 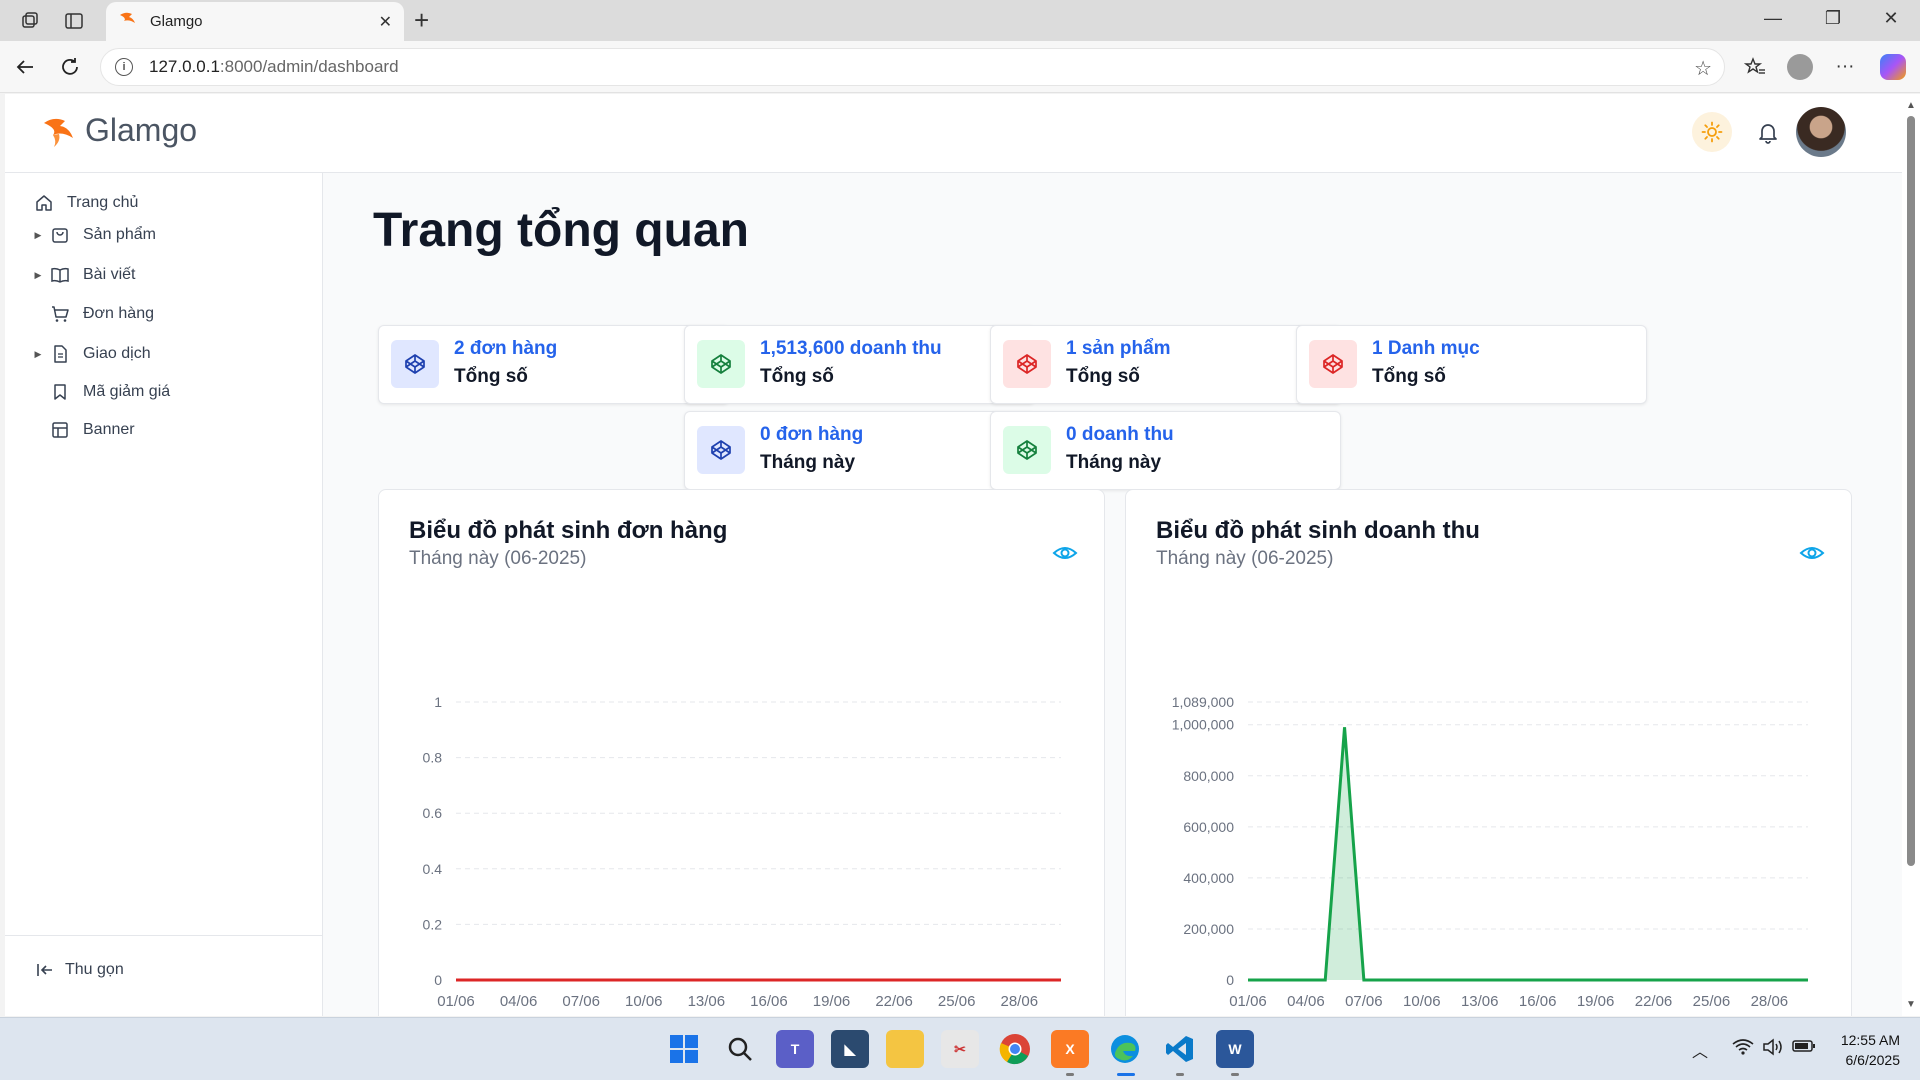 I want to click on stat-label: Tháng này, so click(x=808, y=462).